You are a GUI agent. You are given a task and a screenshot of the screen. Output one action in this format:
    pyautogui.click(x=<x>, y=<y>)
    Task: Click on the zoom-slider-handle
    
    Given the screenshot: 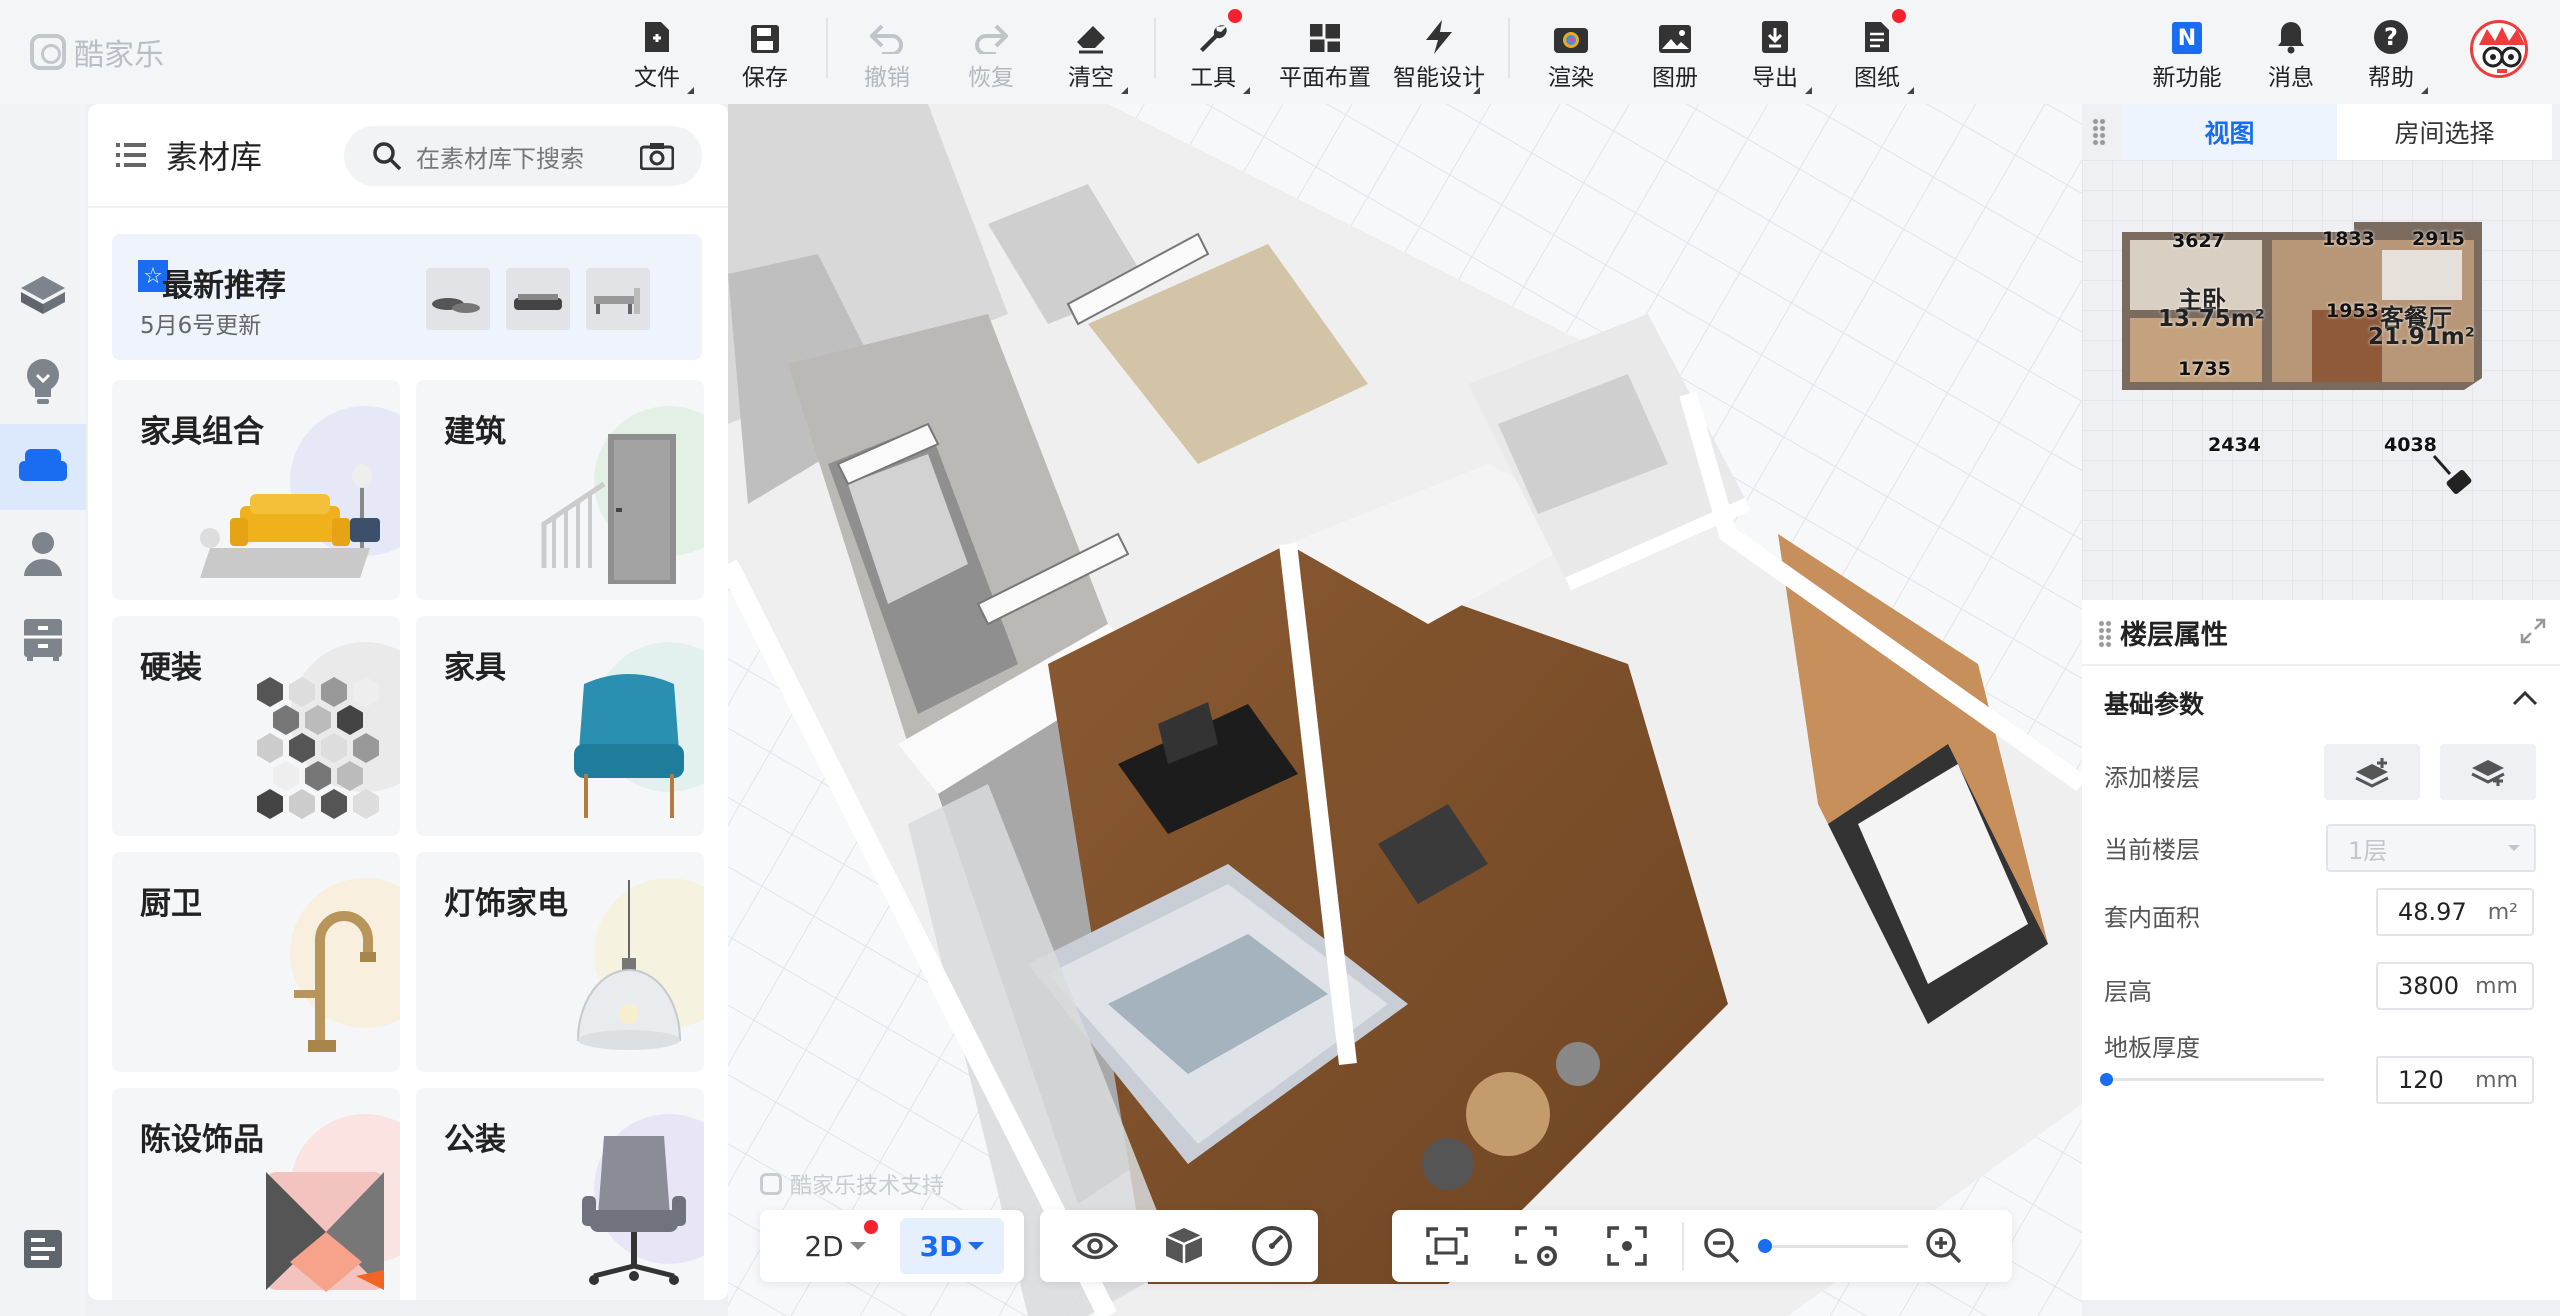 What is the action you would take?
    pyautogui.click(x=1765, y=1246)
    